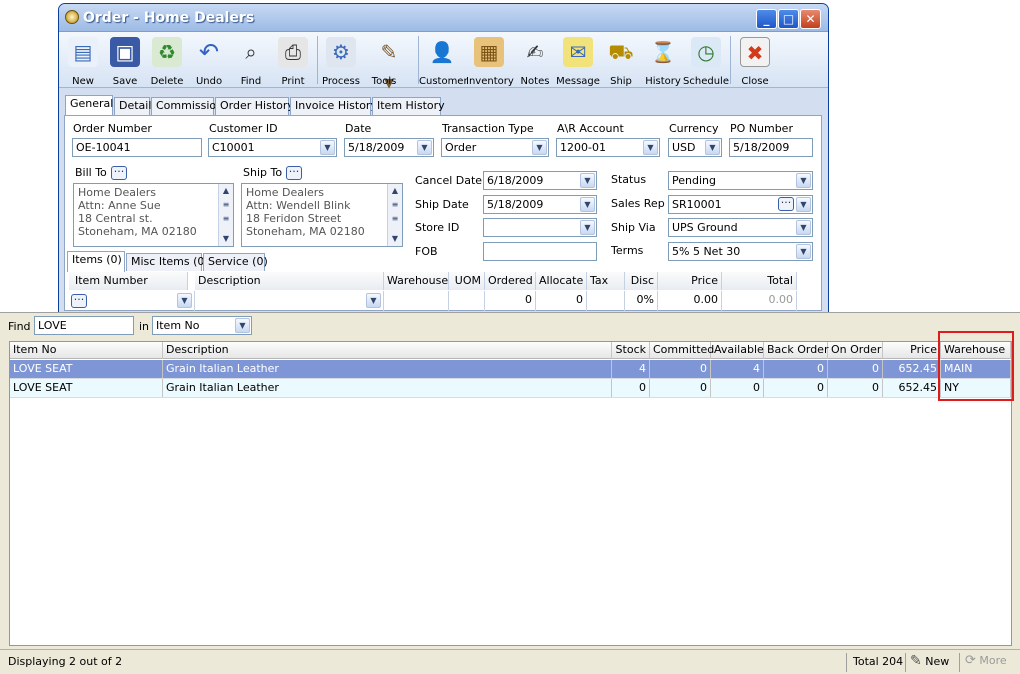 The height and width of the screenshot is (674, 1020). Describe the element at coordinates (578, 61) in the screenshot. I see `message-button: ✉ Message` at that location.